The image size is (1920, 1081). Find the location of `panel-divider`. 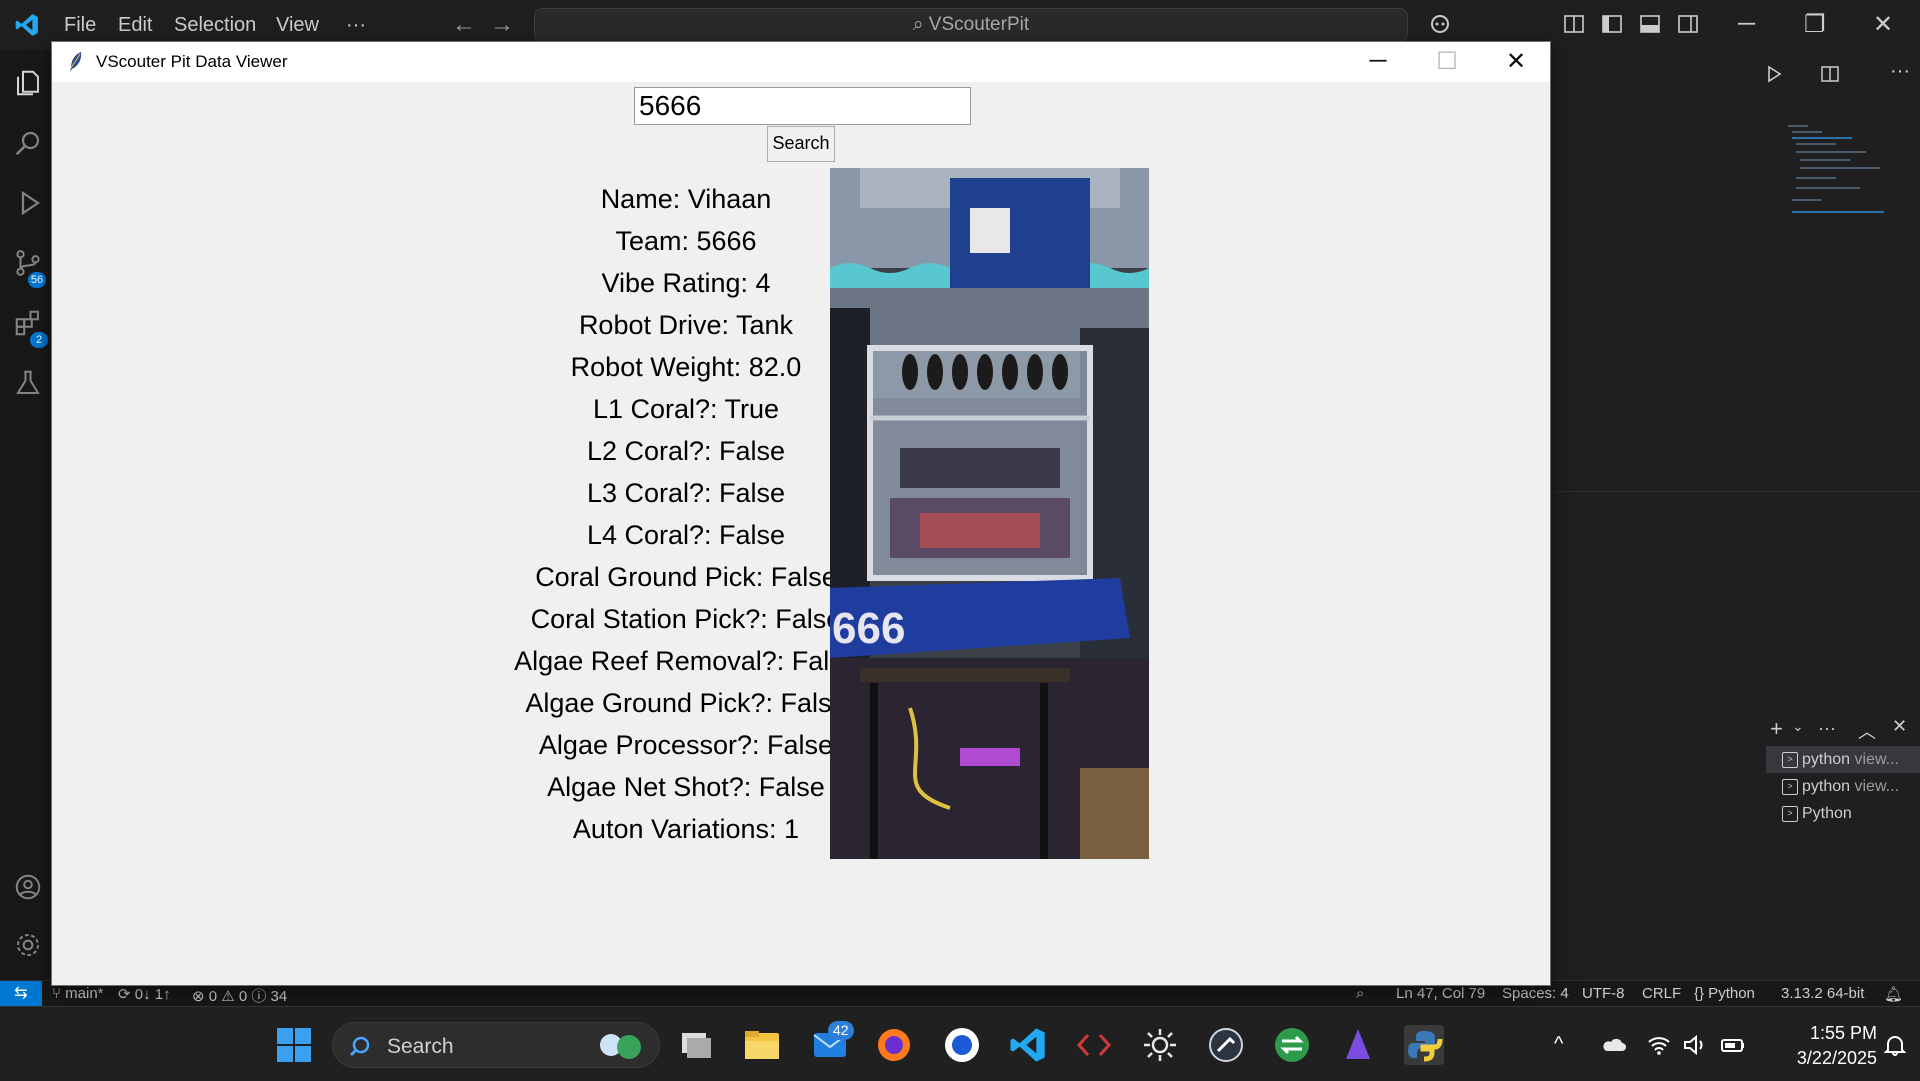

panel-divider is located at coordinates (1736, 491).